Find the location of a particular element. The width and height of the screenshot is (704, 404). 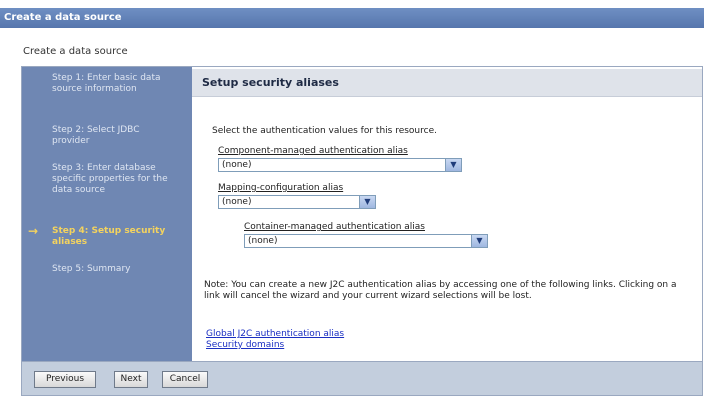

next-button: Next is located at coordinates (131, 379).